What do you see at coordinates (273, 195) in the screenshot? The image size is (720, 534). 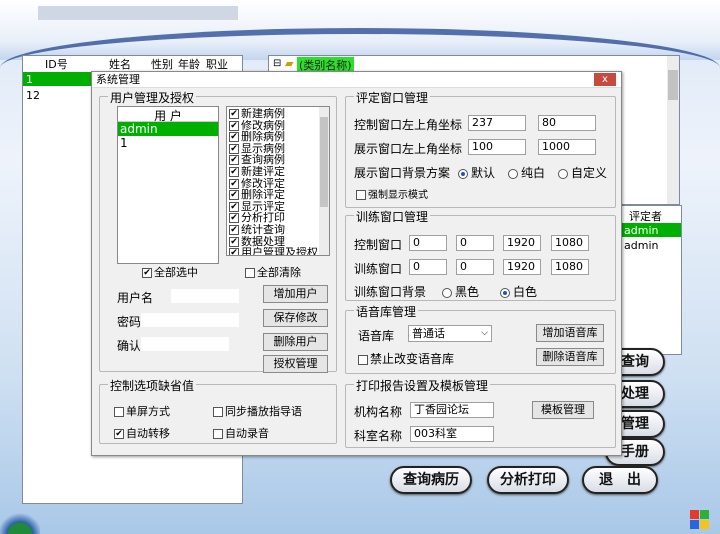 I see `permission-item: ✔ 删除评定` at bounding box center [273, 195].